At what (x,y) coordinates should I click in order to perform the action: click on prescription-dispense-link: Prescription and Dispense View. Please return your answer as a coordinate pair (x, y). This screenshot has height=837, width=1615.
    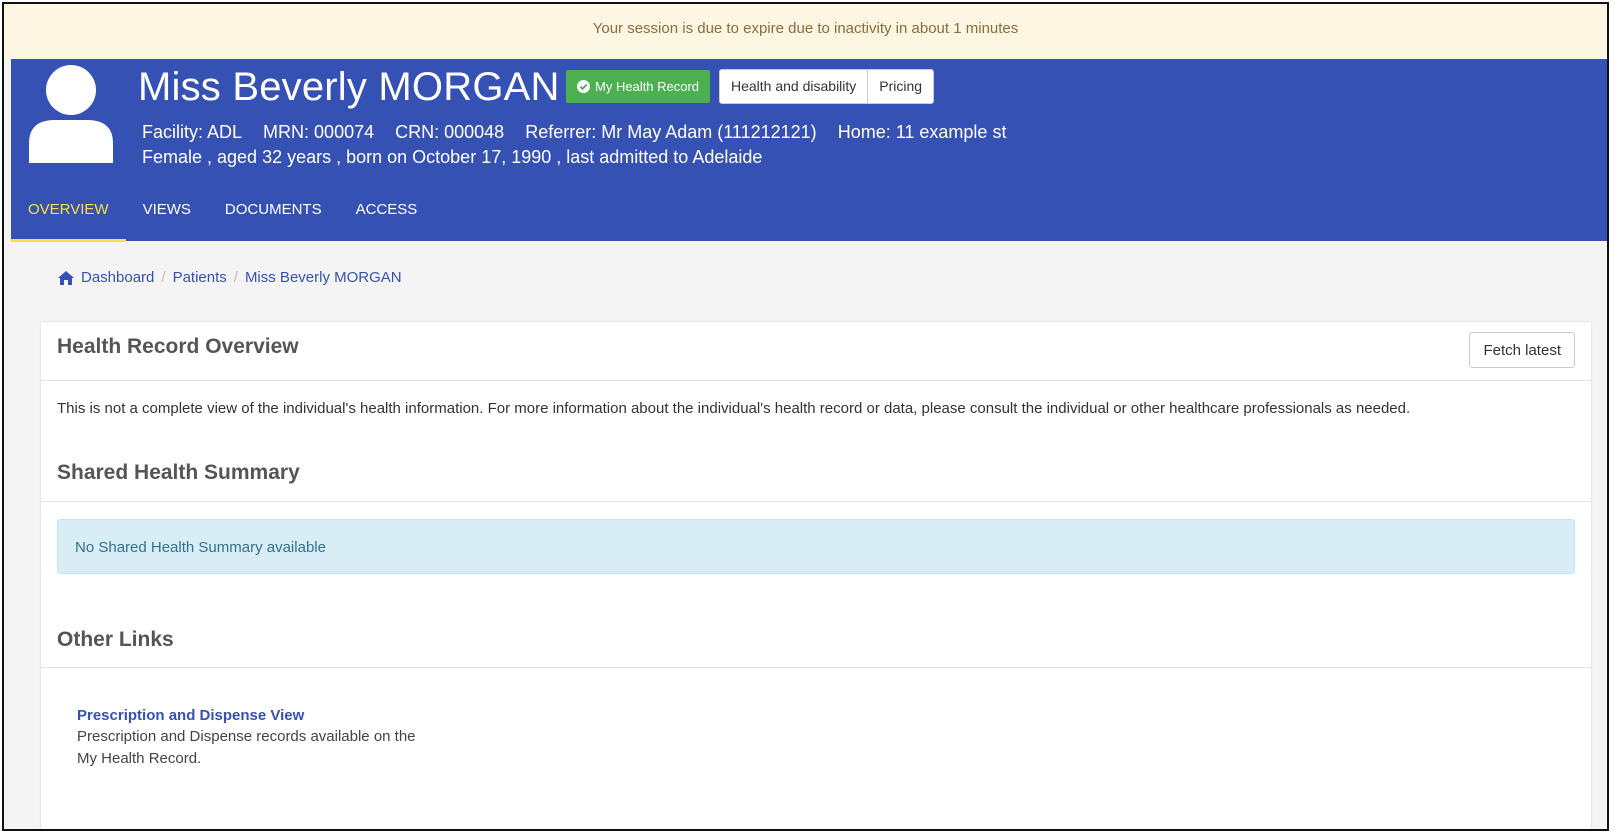
    Looking at the image, I should click on (247, 715).